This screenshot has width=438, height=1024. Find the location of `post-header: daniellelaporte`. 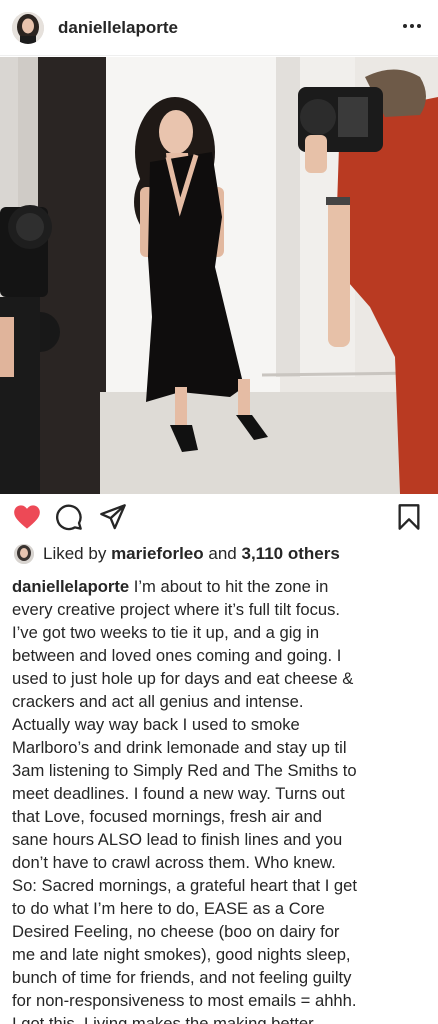

post-header: daniellelaporte is located at coordinates (219, 28).